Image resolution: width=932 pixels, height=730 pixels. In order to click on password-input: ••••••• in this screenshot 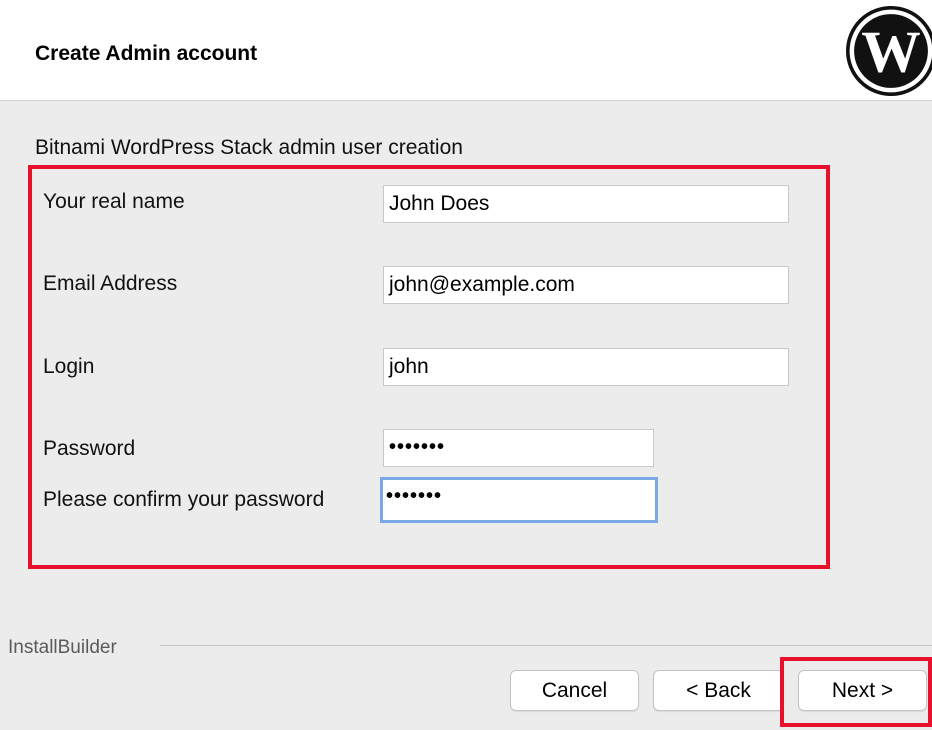, I will do `click(518, 448)`.